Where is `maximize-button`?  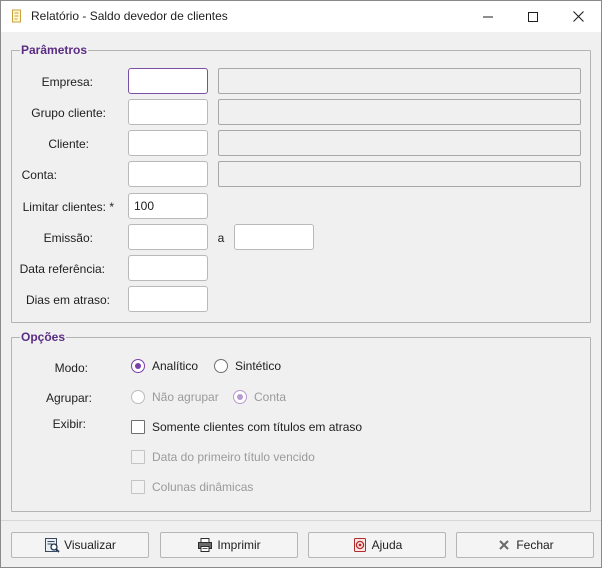 maximize-button is located at coordinates (533, 16).